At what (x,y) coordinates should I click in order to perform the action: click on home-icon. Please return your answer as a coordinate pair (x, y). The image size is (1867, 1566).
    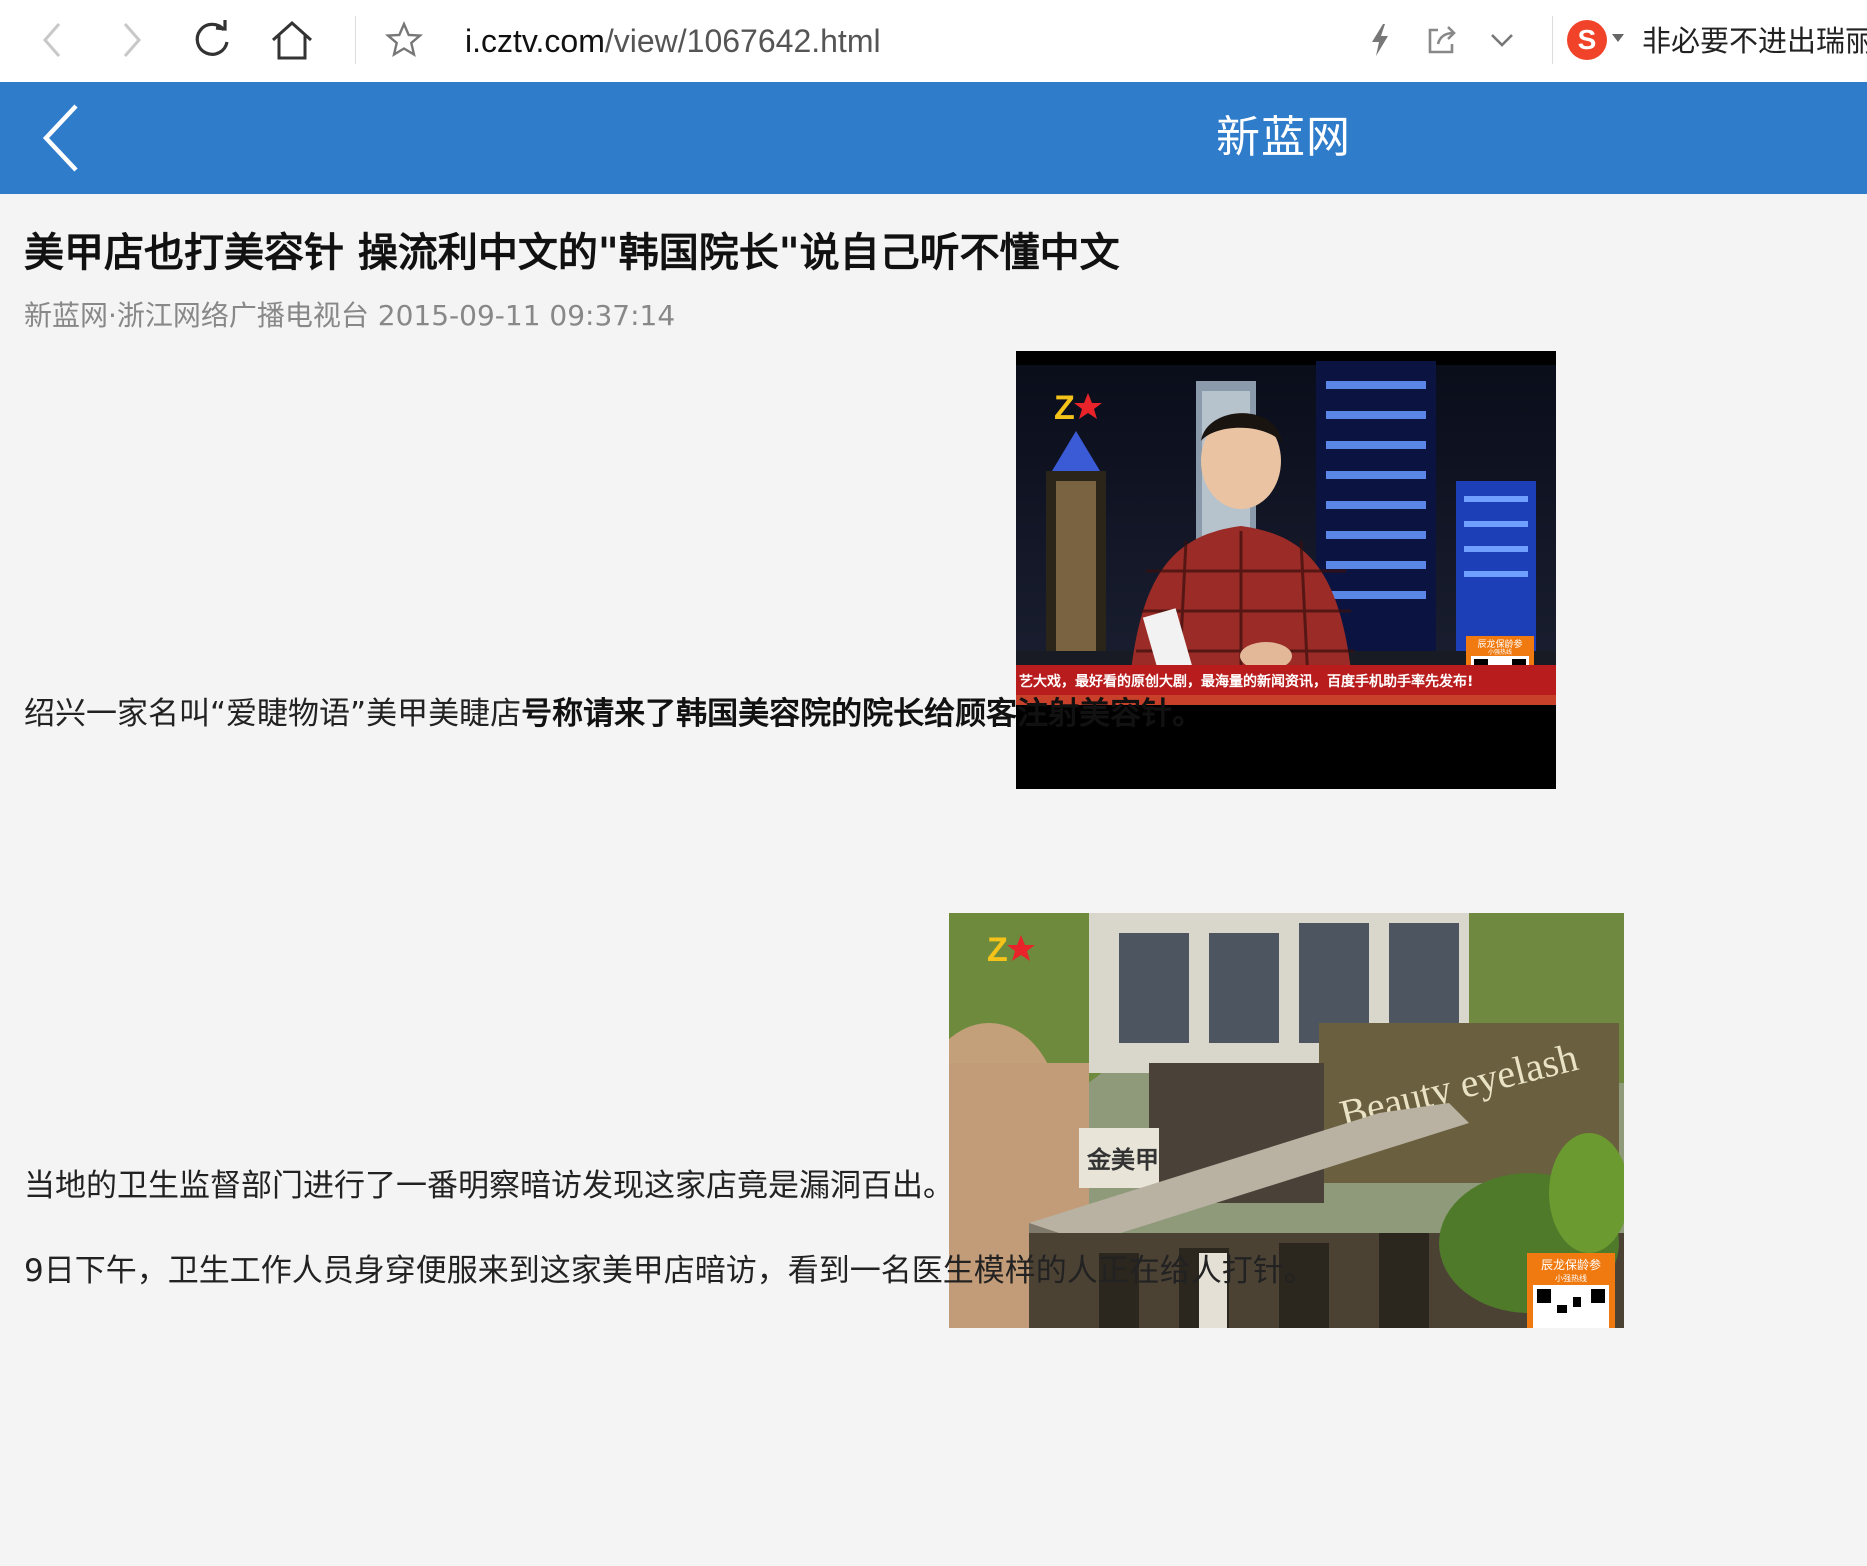
    Looking at the image, I should click on (292, 40).